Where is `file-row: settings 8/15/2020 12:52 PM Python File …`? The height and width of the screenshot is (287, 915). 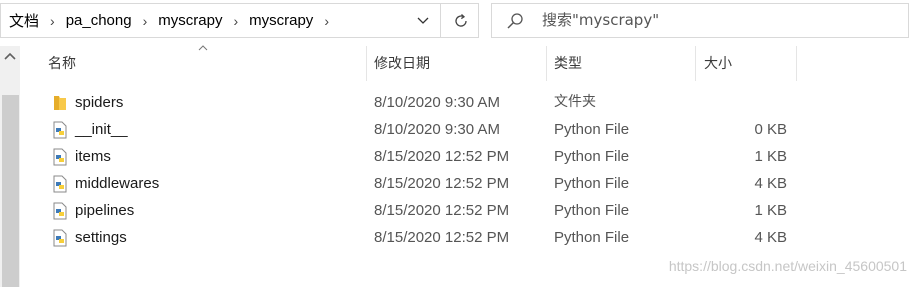 file-row: settings 8/15/2020 12:52 PM Python File … is located at coordinates (424, 237).